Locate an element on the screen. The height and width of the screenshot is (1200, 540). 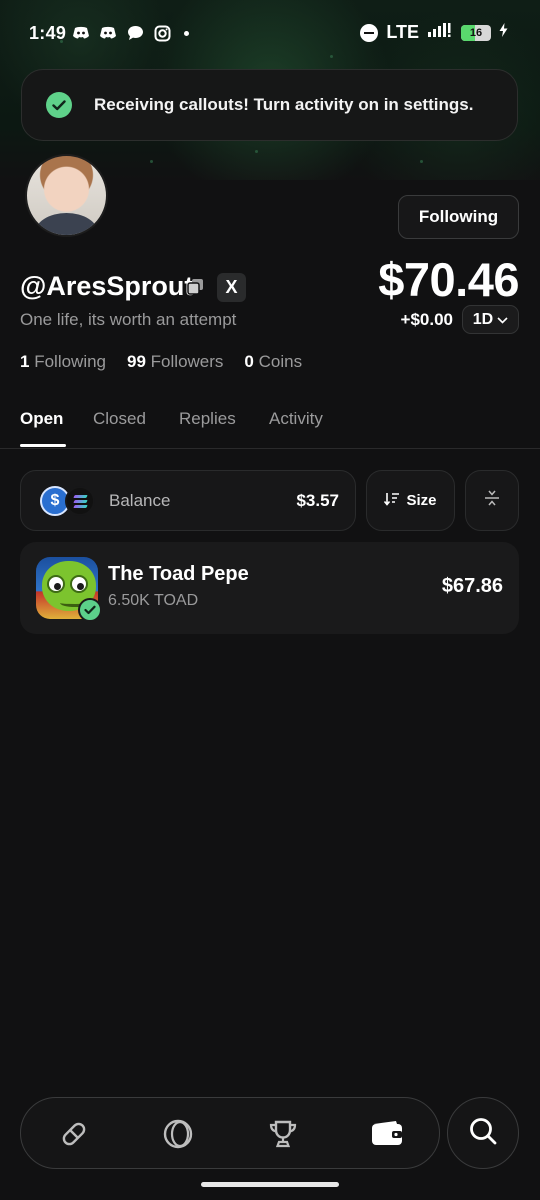
x-profile-link: X is located at coordinates (231, 287).